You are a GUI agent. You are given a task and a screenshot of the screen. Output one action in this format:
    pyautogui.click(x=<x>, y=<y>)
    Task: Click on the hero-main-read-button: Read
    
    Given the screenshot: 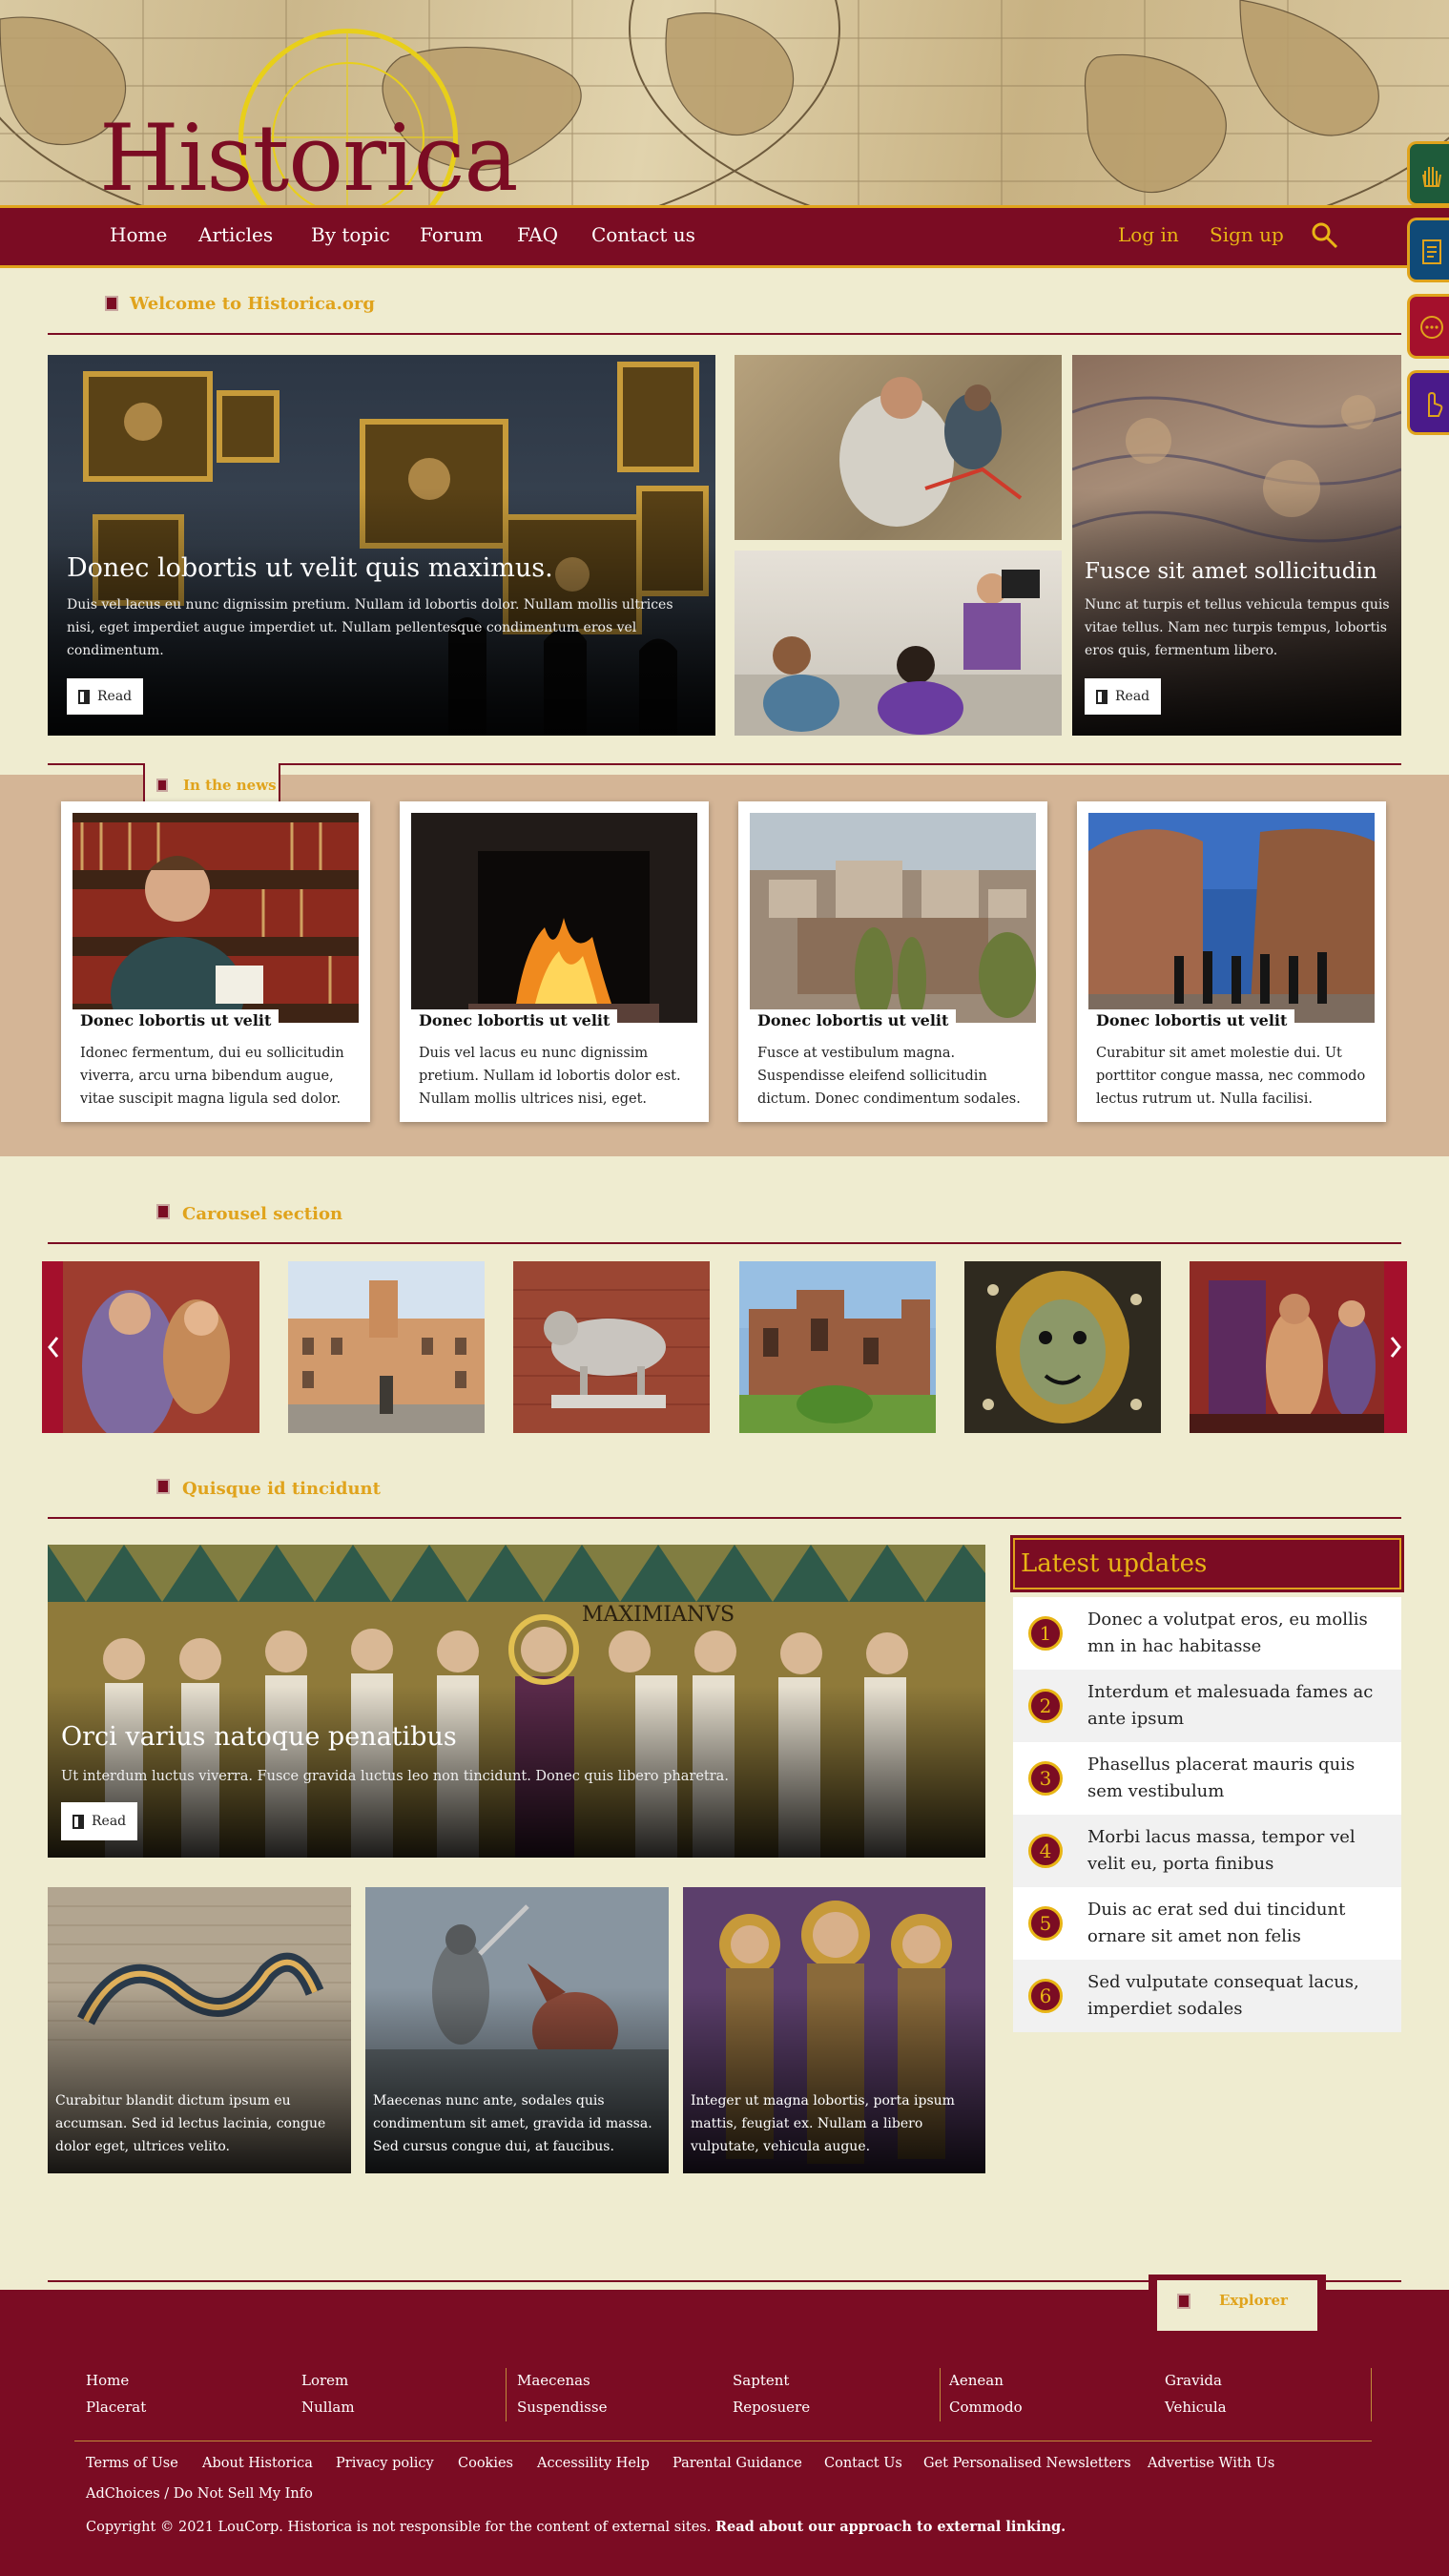 What is the action you would take?
    pyautogui.click(x=105, y=696)
    